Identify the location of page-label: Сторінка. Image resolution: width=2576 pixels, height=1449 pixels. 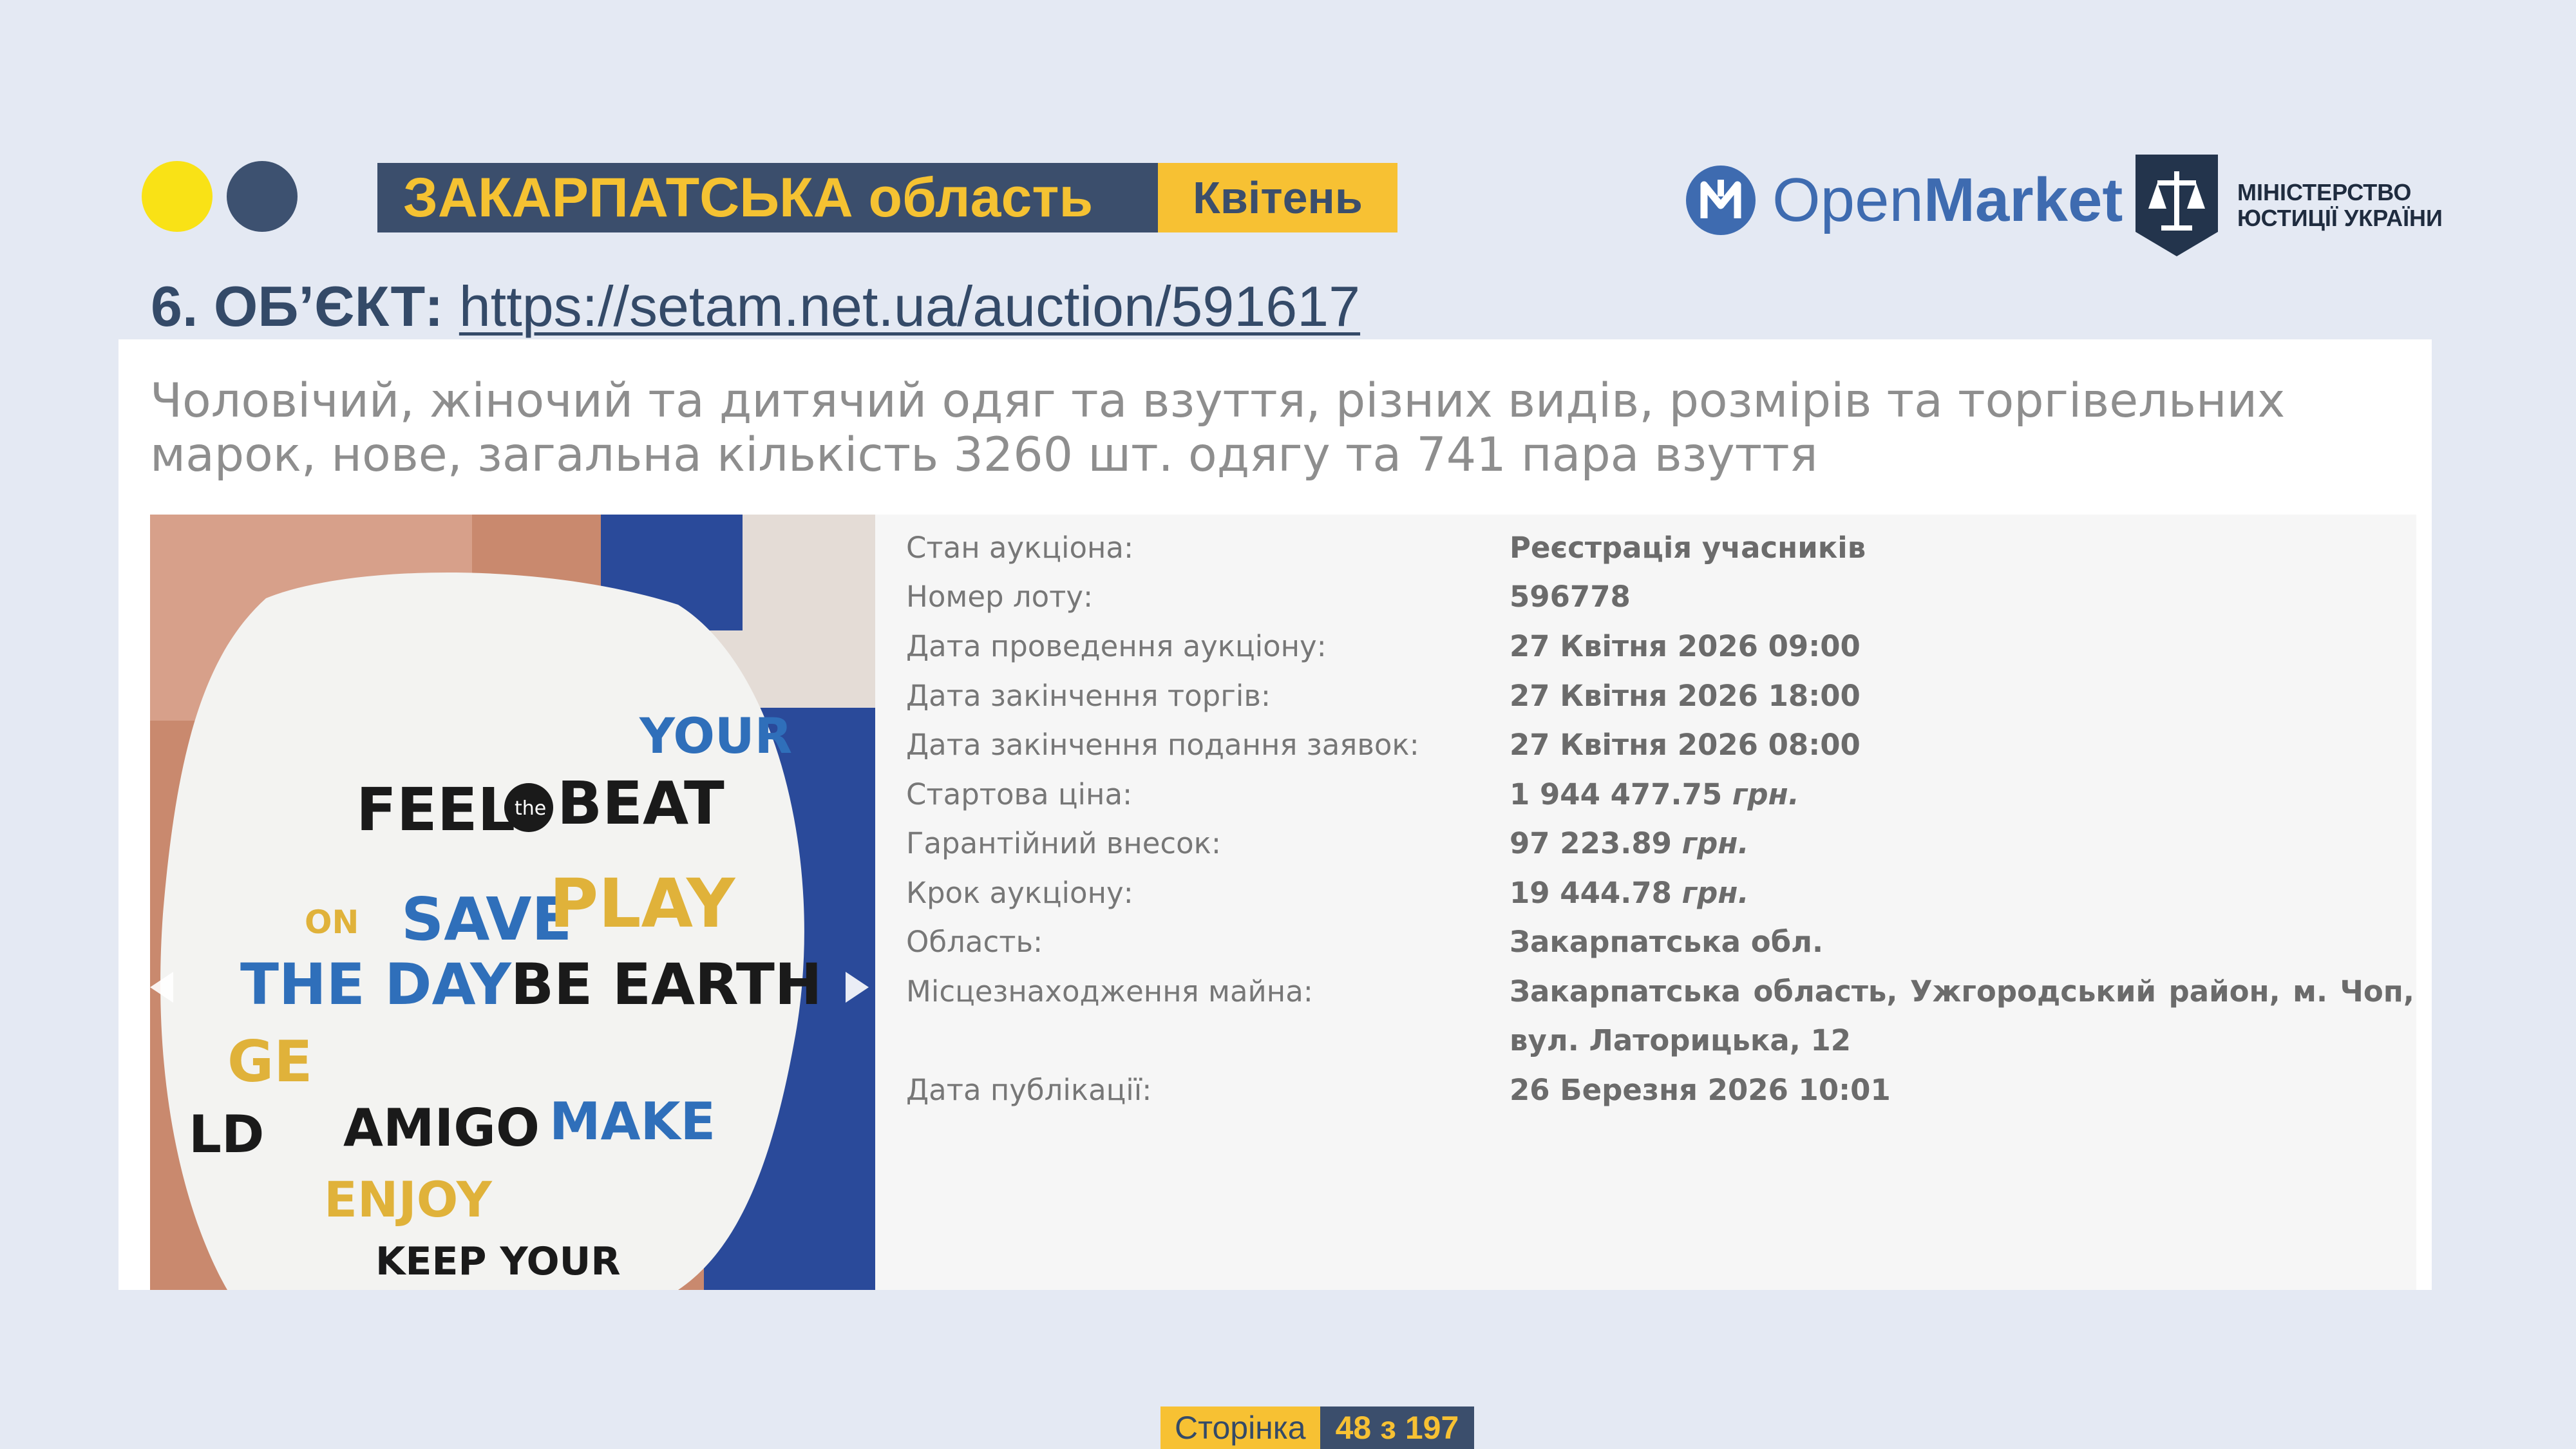
(1240, 1428).